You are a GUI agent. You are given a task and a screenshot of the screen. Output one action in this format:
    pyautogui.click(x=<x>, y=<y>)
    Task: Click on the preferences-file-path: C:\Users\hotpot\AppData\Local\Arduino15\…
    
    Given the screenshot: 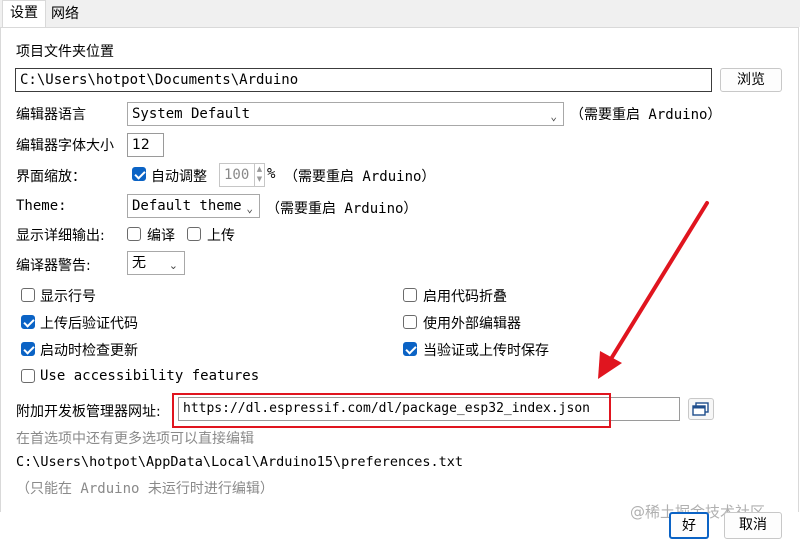 What is the action you would take?
    pyautogui.click(x=240, y=462)
    